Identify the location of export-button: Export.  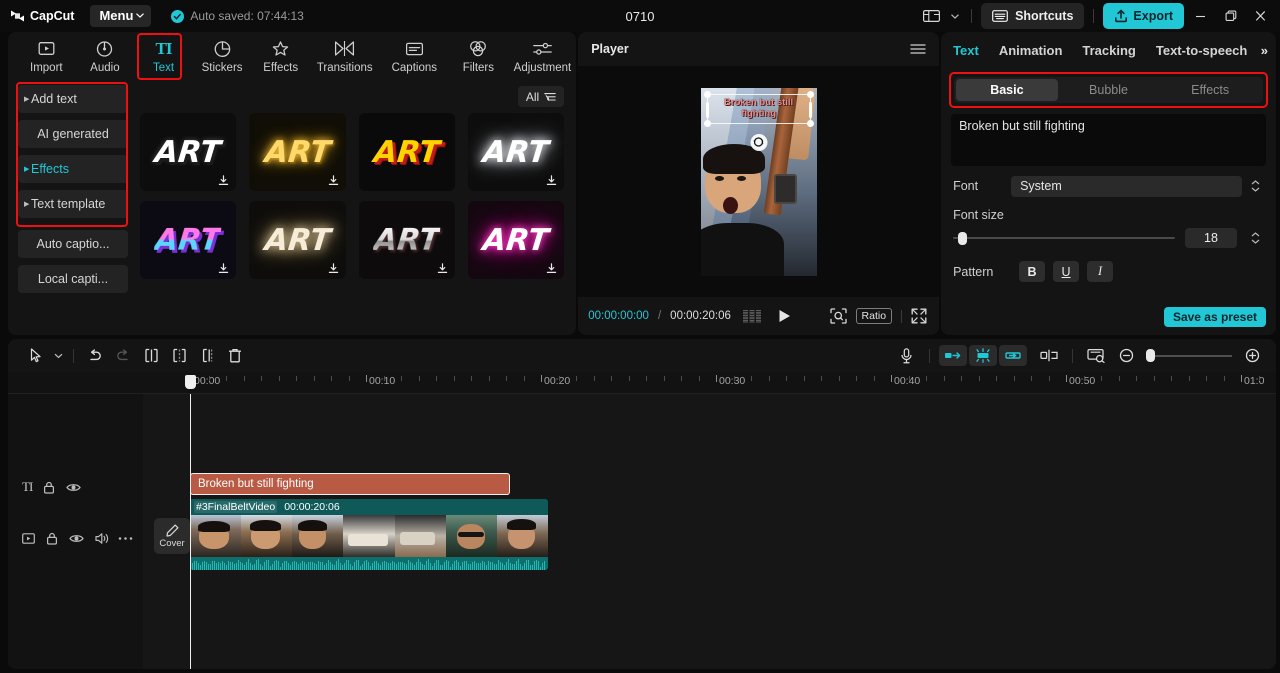
(1143, 16).